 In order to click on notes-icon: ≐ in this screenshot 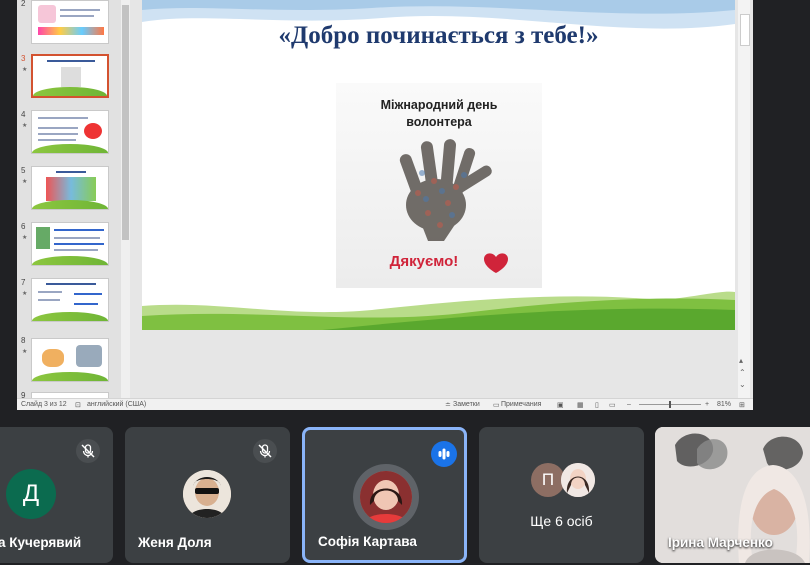, I will do `click(448, 405)`.